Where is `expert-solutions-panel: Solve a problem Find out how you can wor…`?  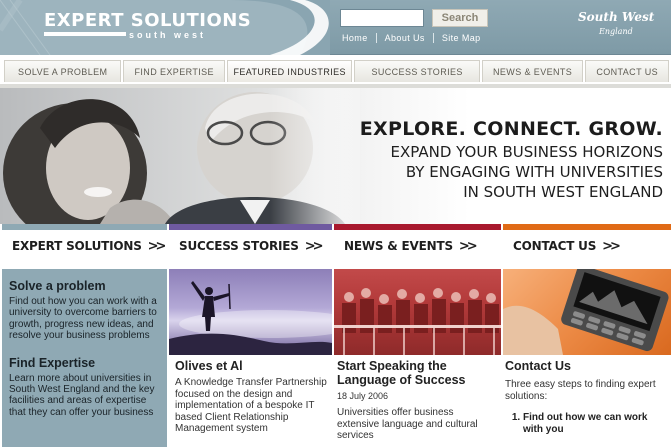
expert-solutions-panel: Solve a problem Find out how you can wor… is located at coordinates (84, 358).